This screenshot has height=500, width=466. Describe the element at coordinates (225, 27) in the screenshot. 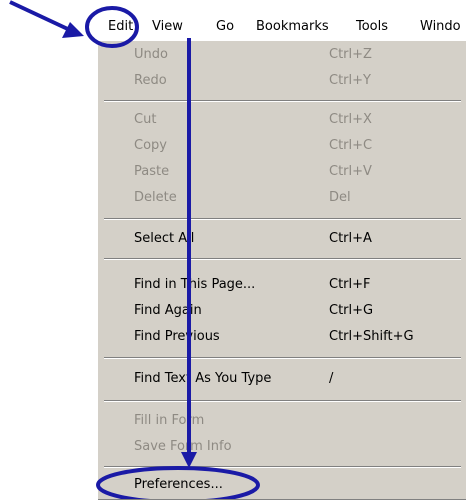

I see `menu-go: Go` at that location.